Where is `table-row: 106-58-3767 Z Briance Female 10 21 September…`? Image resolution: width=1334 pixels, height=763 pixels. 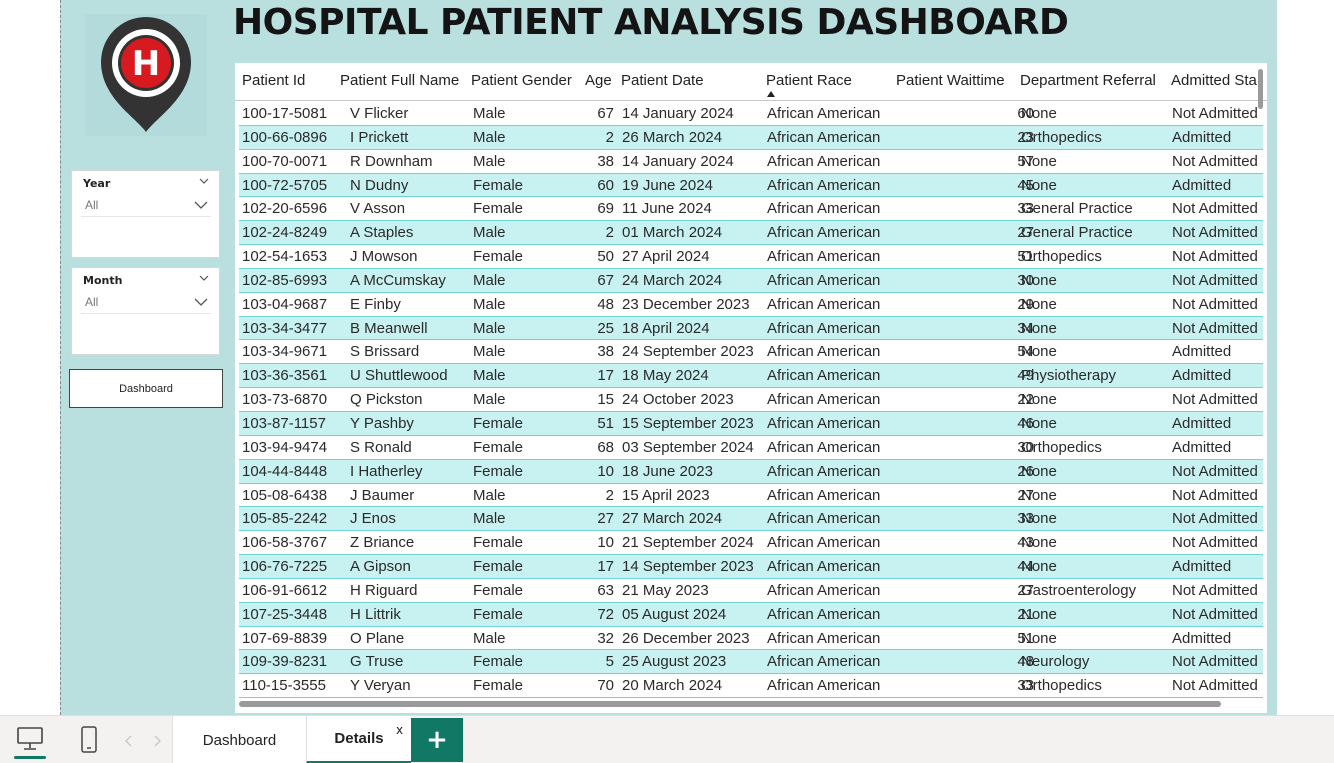
table-row: 106-58-3767 Z Briance Female 10 21 September… is located at coordinates (751, 543).